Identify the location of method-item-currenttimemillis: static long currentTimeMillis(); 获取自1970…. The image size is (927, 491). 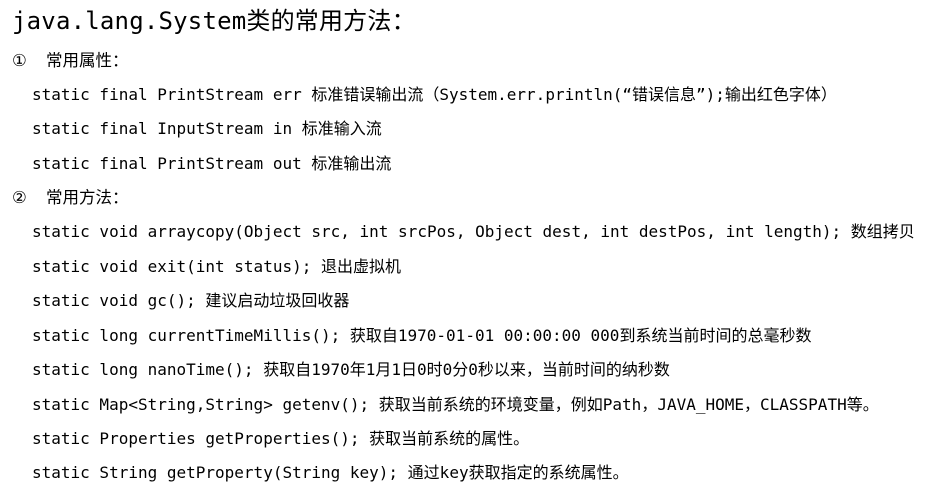
(422, 335).